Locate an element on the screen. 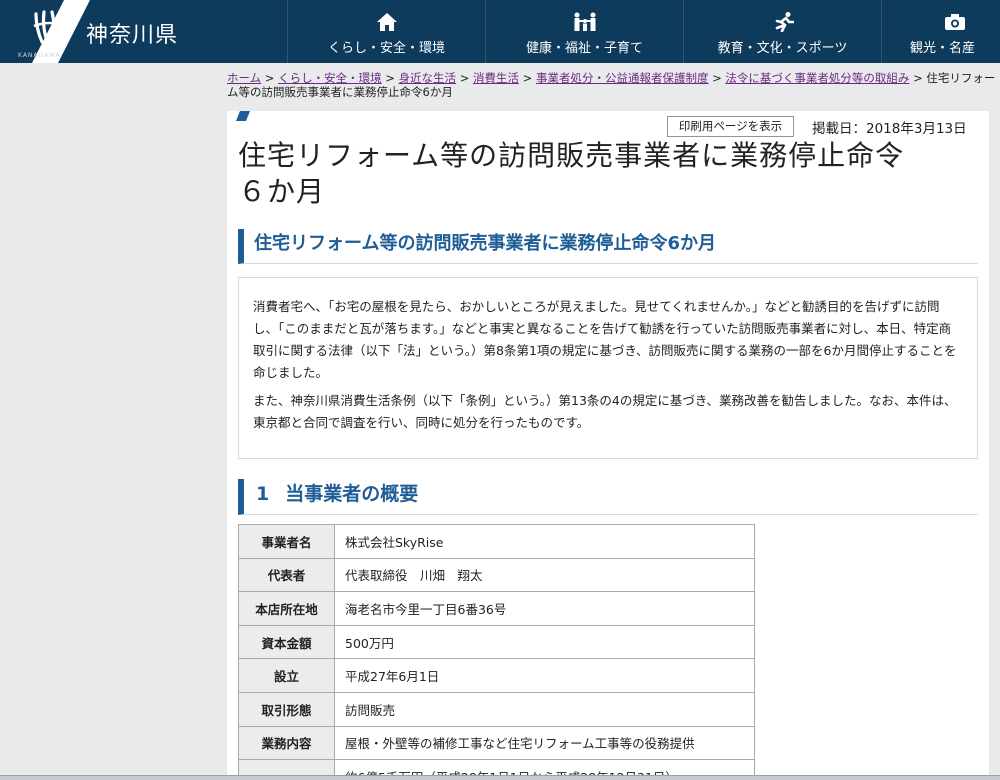 This screenshot has height=780, width=1000. table-row: 代表者 代表取締役 川畑 翔太 is located at coordinates (496, 575).